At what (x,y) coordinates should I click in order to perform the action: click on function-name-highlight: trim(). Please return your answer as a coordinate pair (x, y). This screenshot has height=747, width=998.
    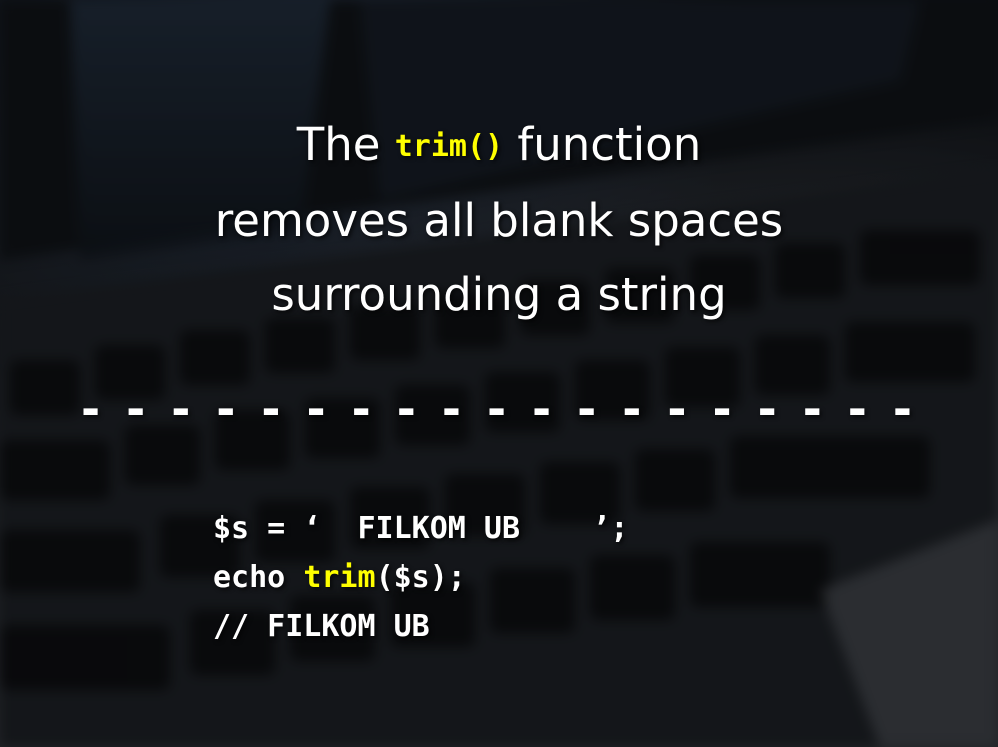
    Looking at the image, I should click on (449, 146).